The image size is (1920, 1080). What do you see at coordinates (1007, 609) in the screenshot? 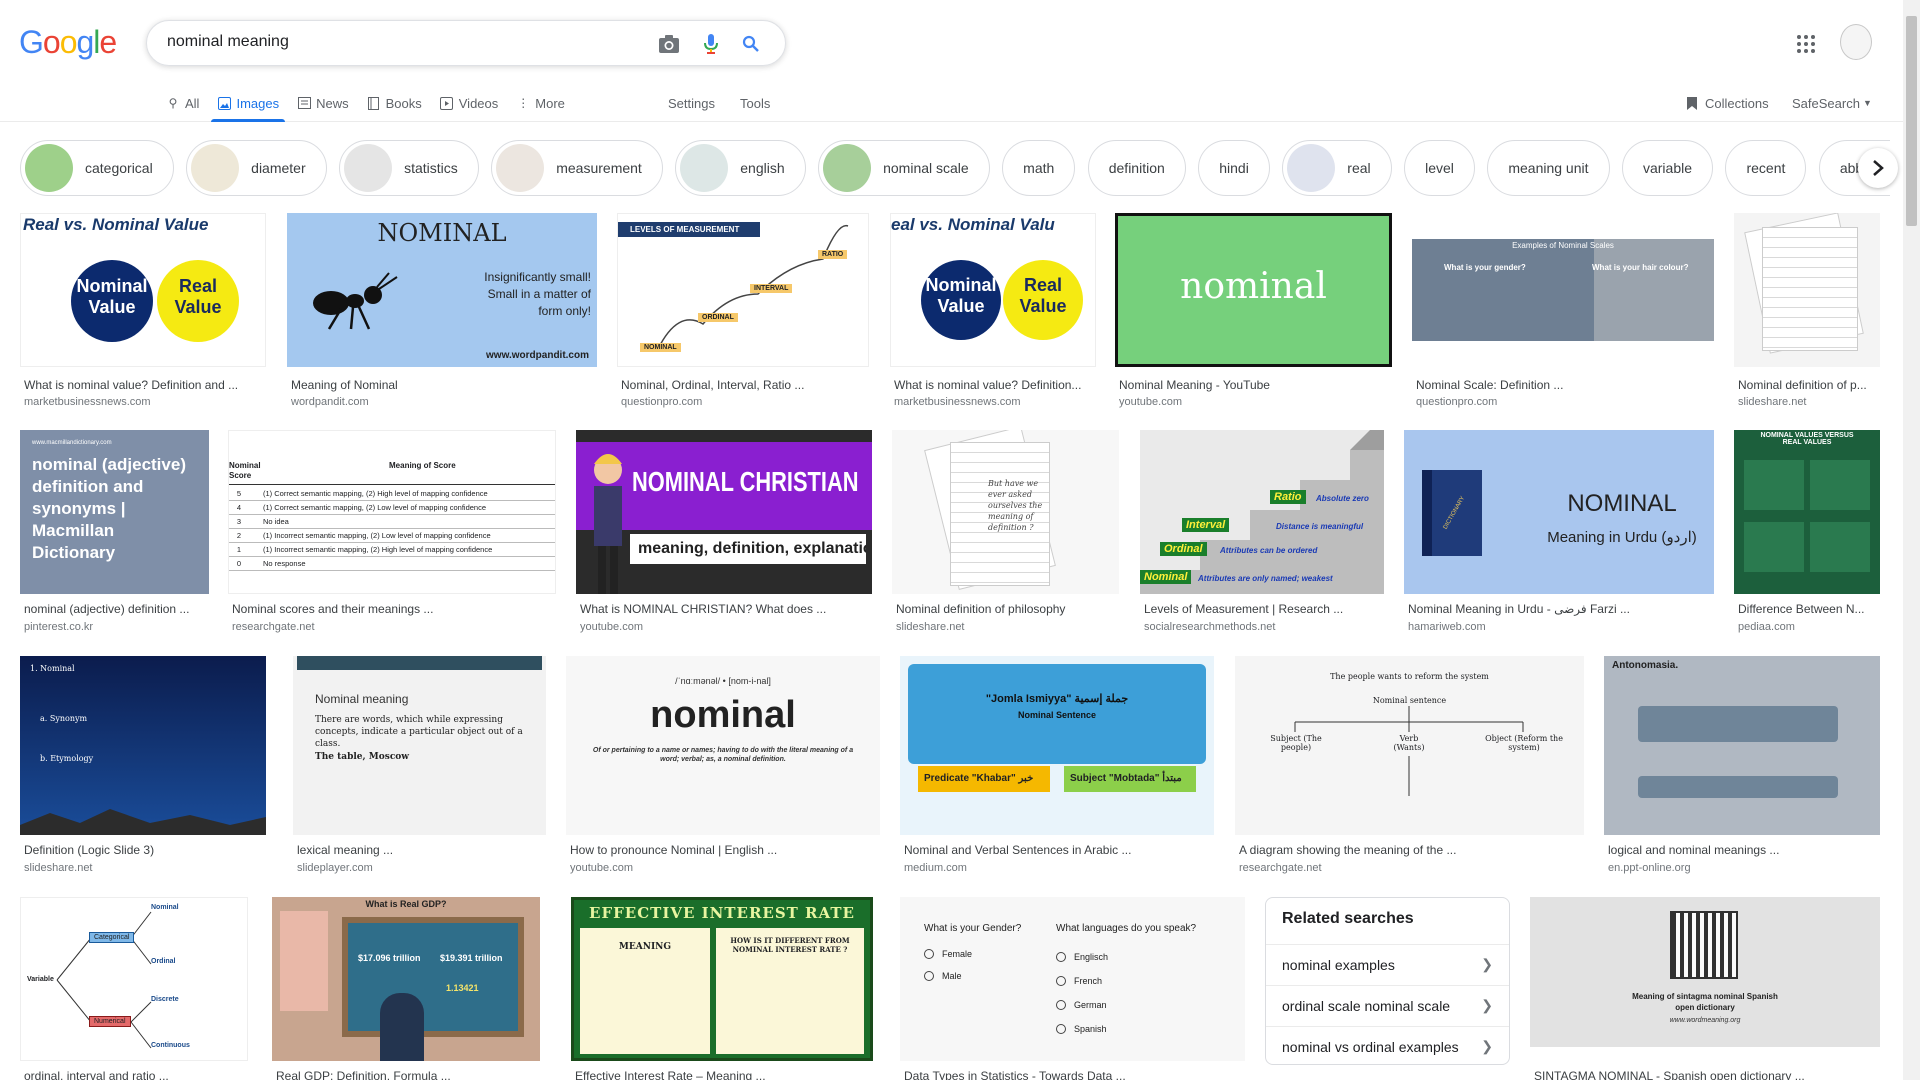
I see `image-title: Nominal definition of philosophy` at bounding box center [1007, 609].